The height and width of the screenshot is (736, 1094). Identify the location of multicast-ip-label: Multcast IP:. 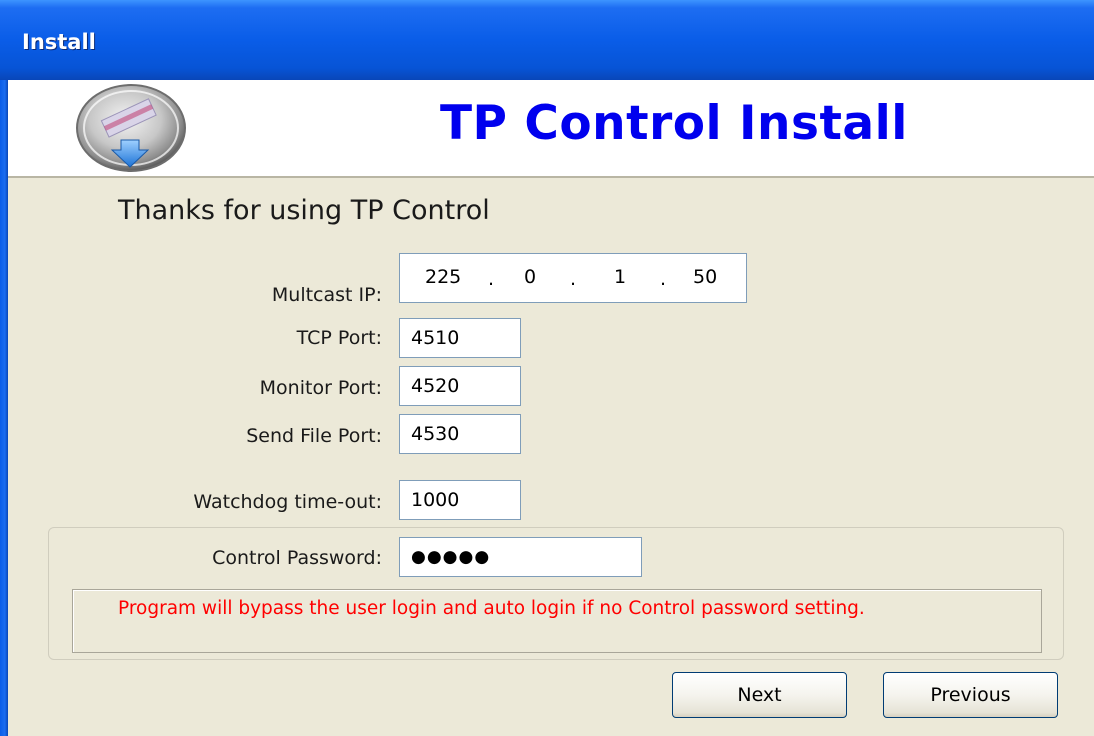
(326, 295).